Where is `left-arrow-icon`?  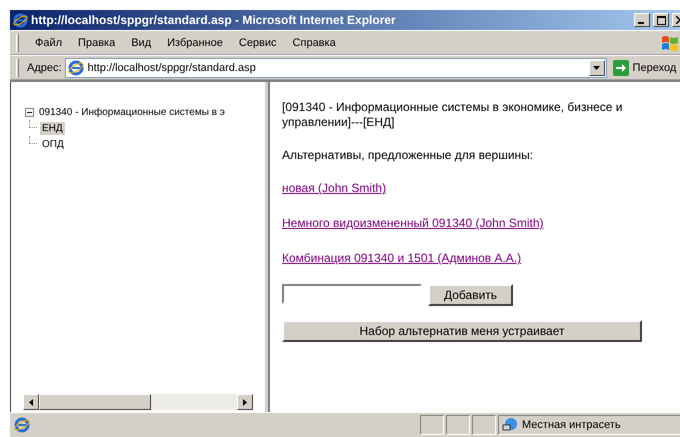 left-arrow-icon is located at coordinates (31, 402).